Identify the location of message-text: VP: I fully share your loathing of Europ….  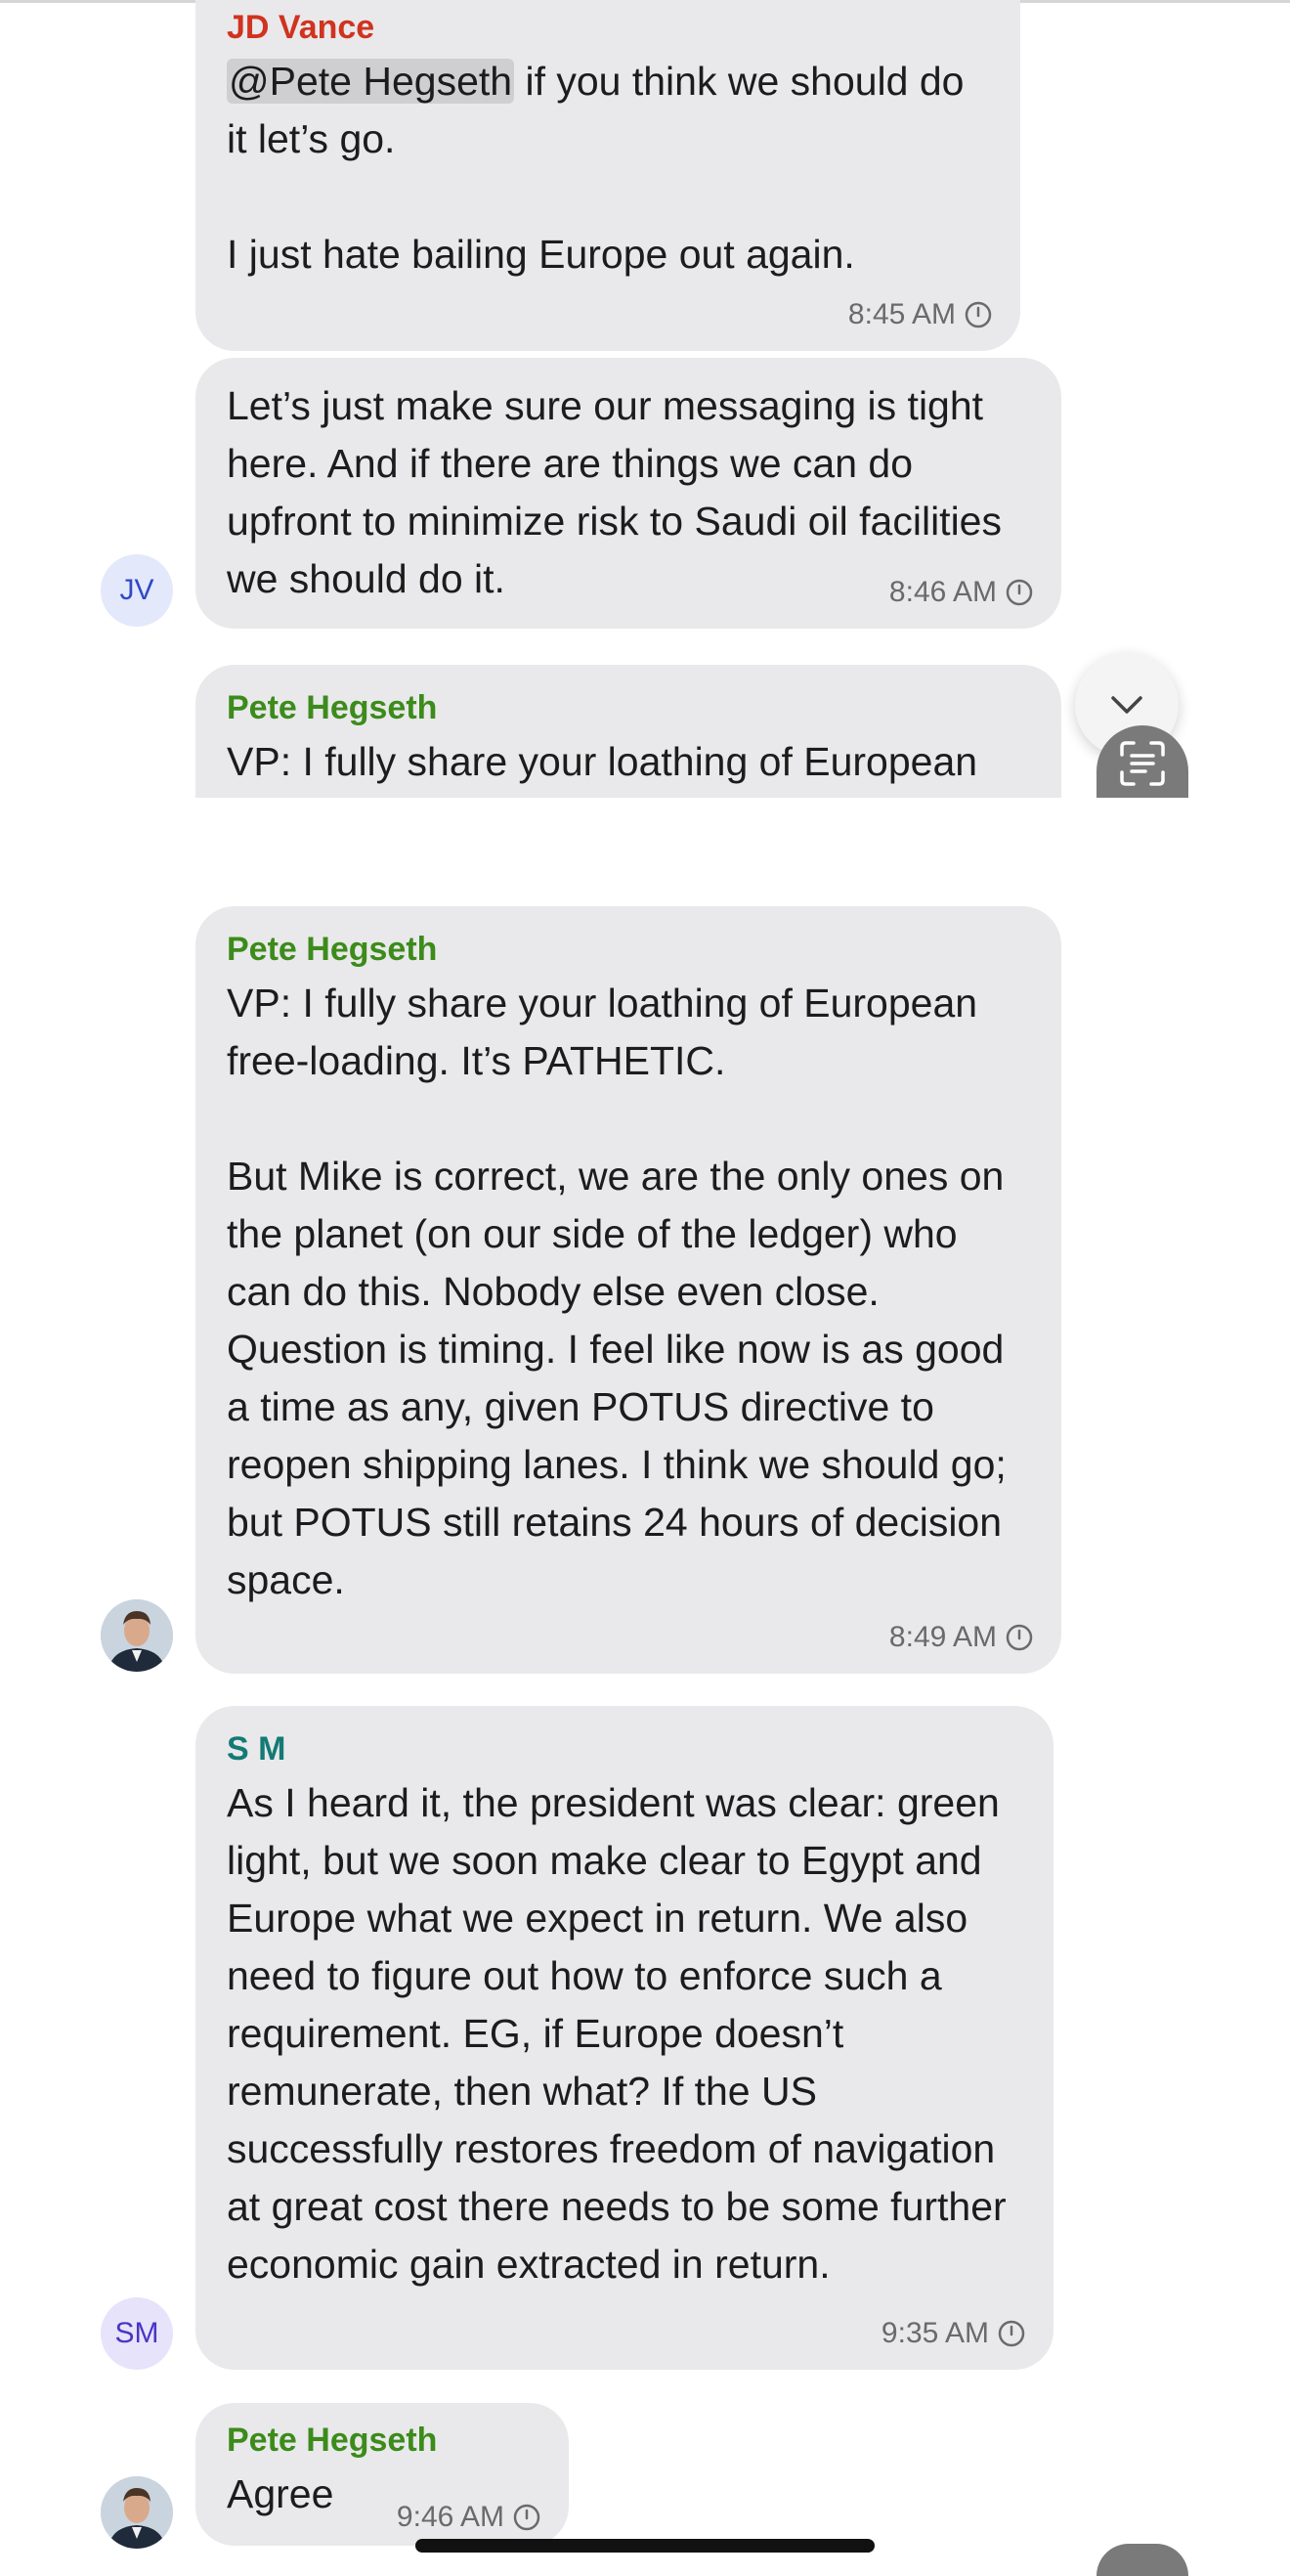
(602, 768).